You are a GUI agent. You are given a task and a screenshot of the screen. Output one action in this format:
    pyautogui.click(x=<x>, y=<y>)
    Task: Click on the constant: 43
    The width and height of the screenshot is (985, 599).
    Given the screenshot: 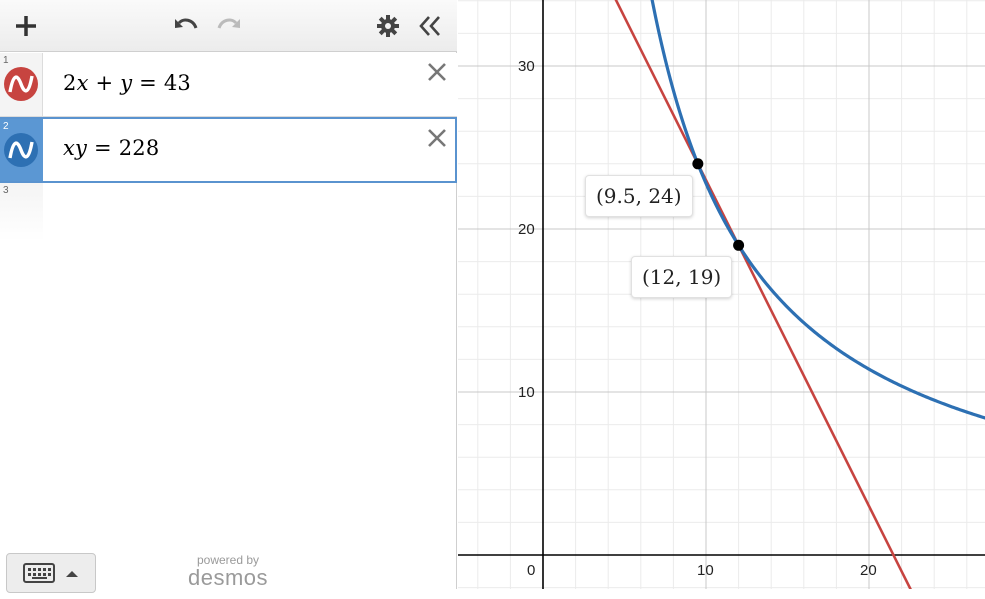 What is the action you would take?
    pyautogui.click(x=177, y=83)
    